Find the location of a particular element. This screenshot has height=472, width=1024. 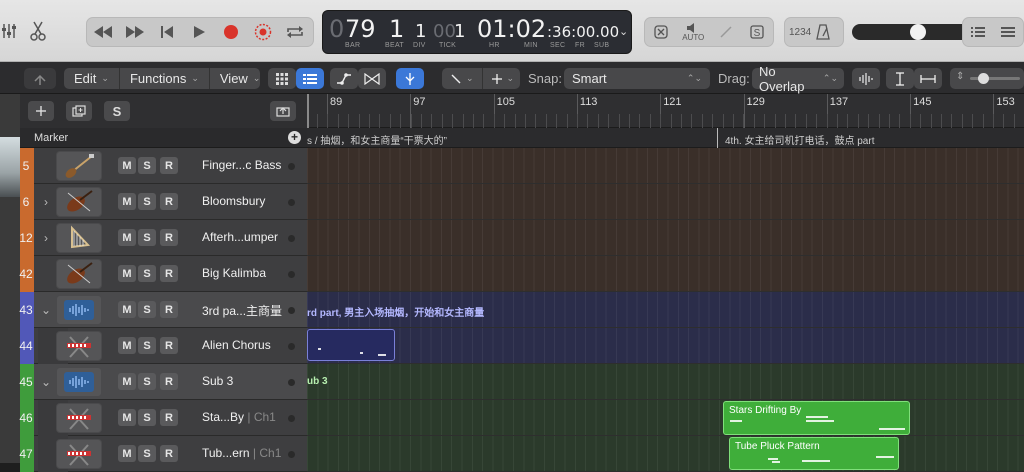

harp-icon is located at coordinates (79, 238).